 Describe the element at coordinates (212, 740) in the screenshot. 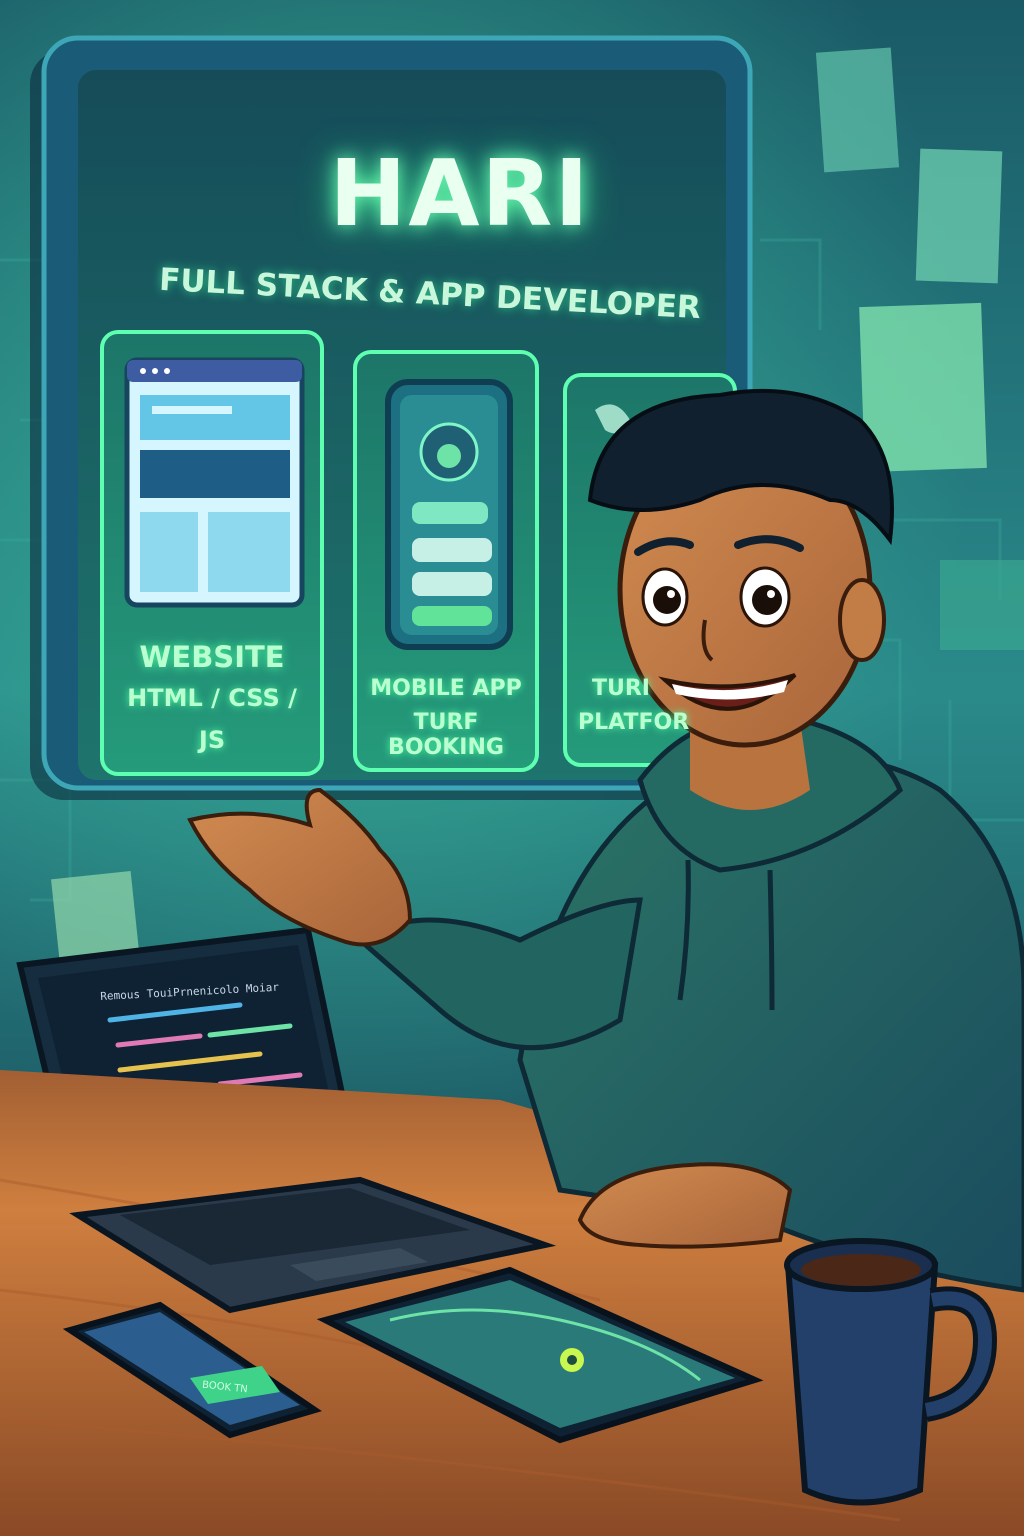

I see `card-website-line3: JS` at that location.